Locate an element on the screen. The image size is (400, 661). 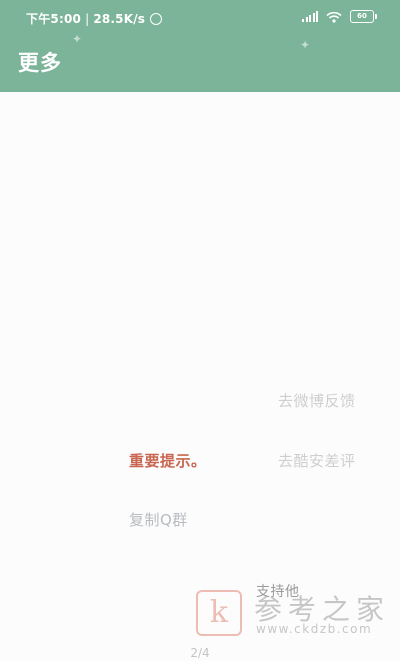
status-right: 60 is located at coordinates (339, 16).